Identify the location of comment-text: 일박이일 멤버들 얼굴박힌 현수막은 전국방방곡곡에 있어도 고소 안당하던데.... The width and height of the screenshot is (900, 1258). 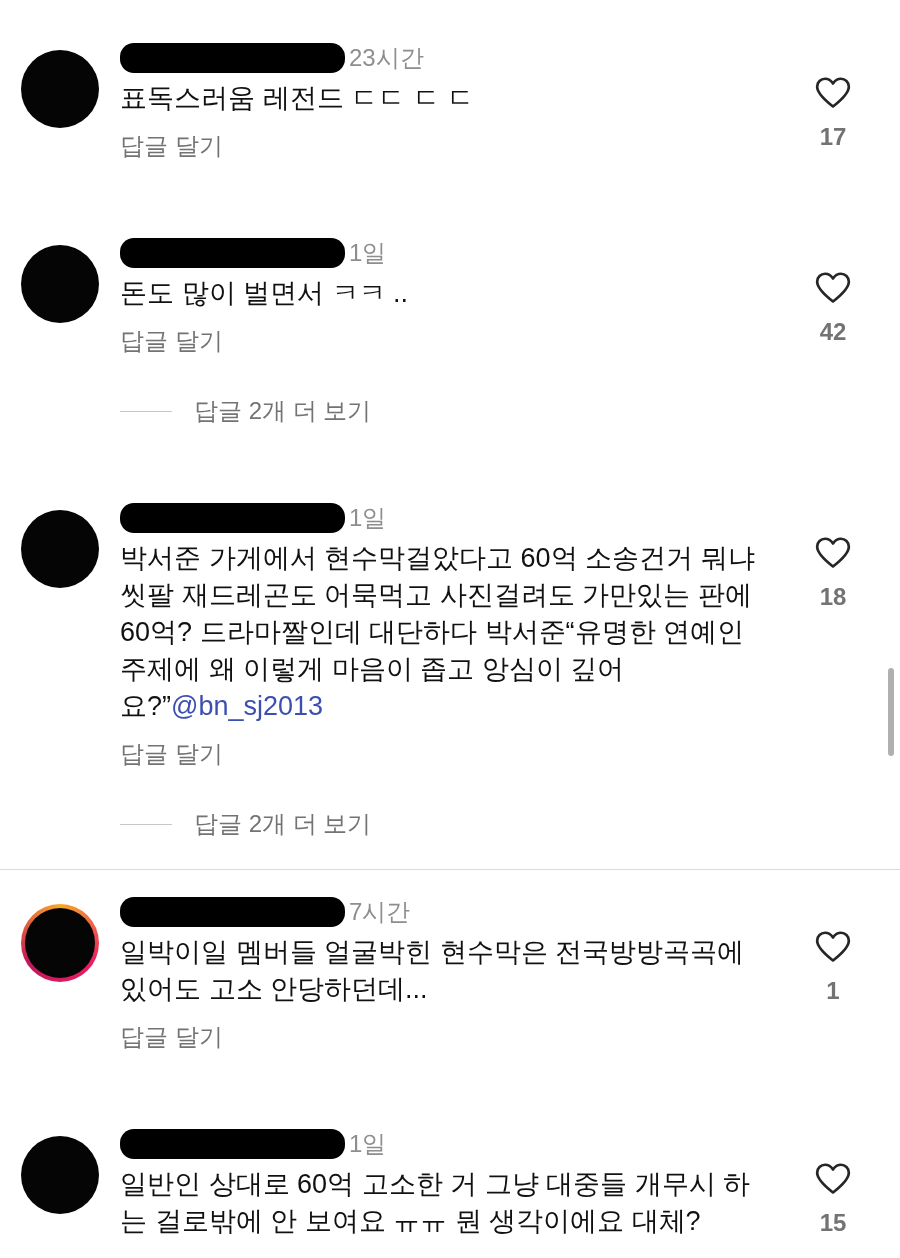
(432, 971).